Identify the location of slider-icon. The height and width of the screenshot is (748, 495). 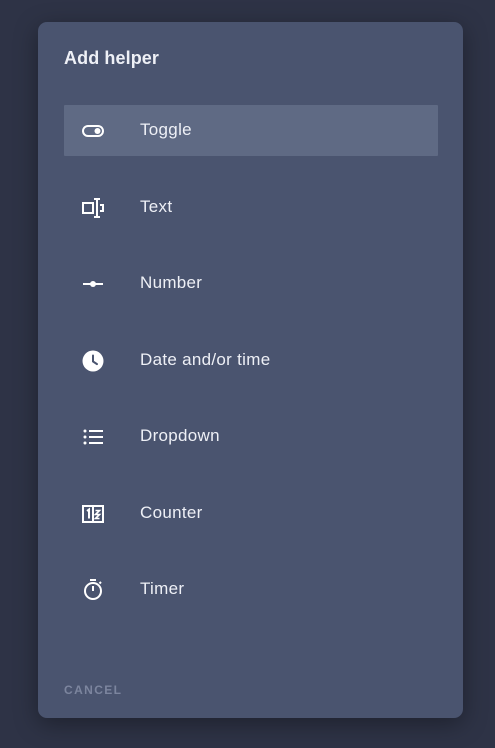
(93, 284).